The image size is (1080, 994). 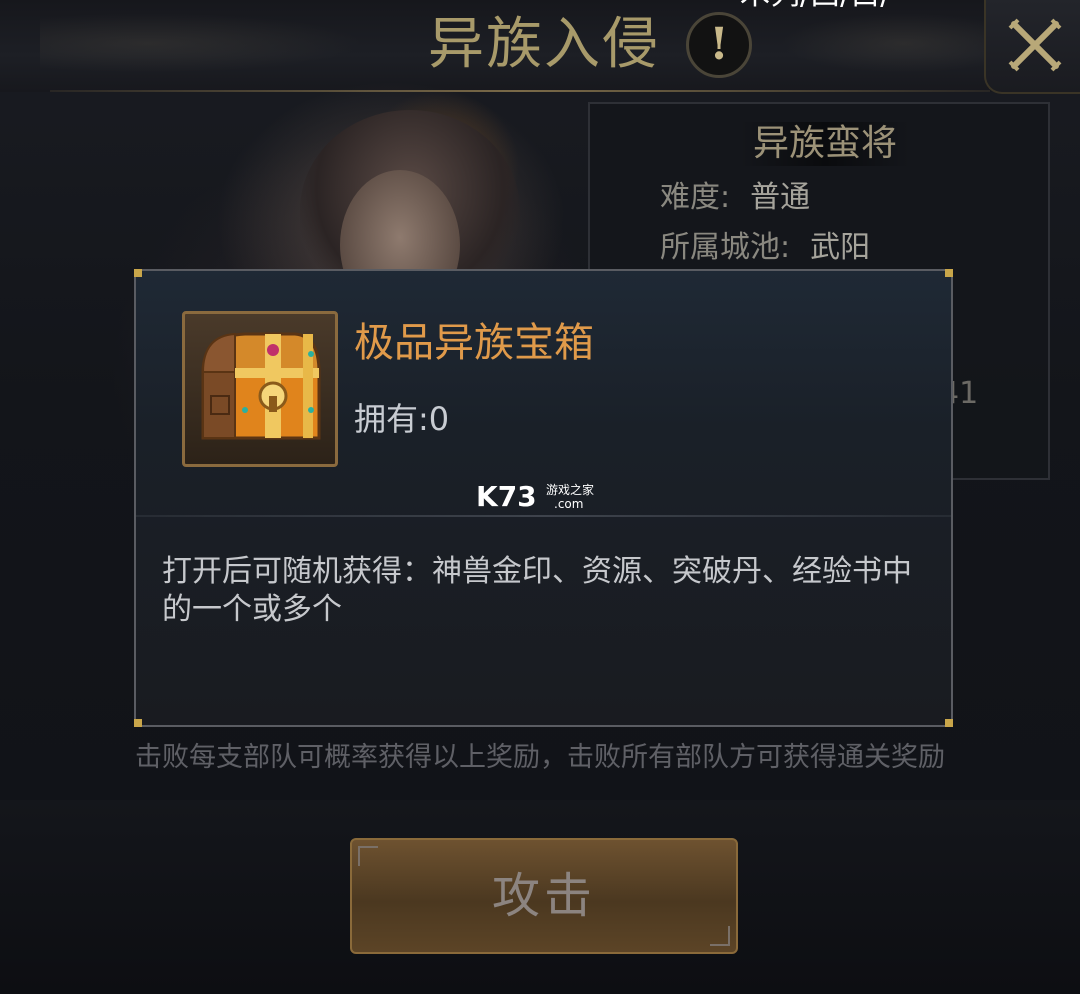 I want to click on exclamation-icon: !, so click(x=719, y=44).